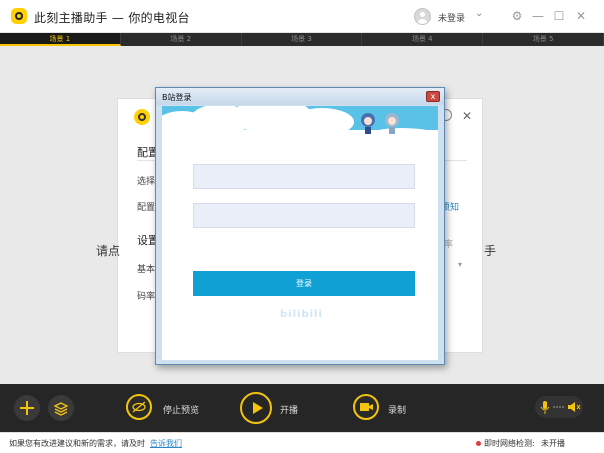 Image resolution: width=604 pixels, height=453 pixels. I want to click on tab-scene-1: 场景 1, so click(60, 39).